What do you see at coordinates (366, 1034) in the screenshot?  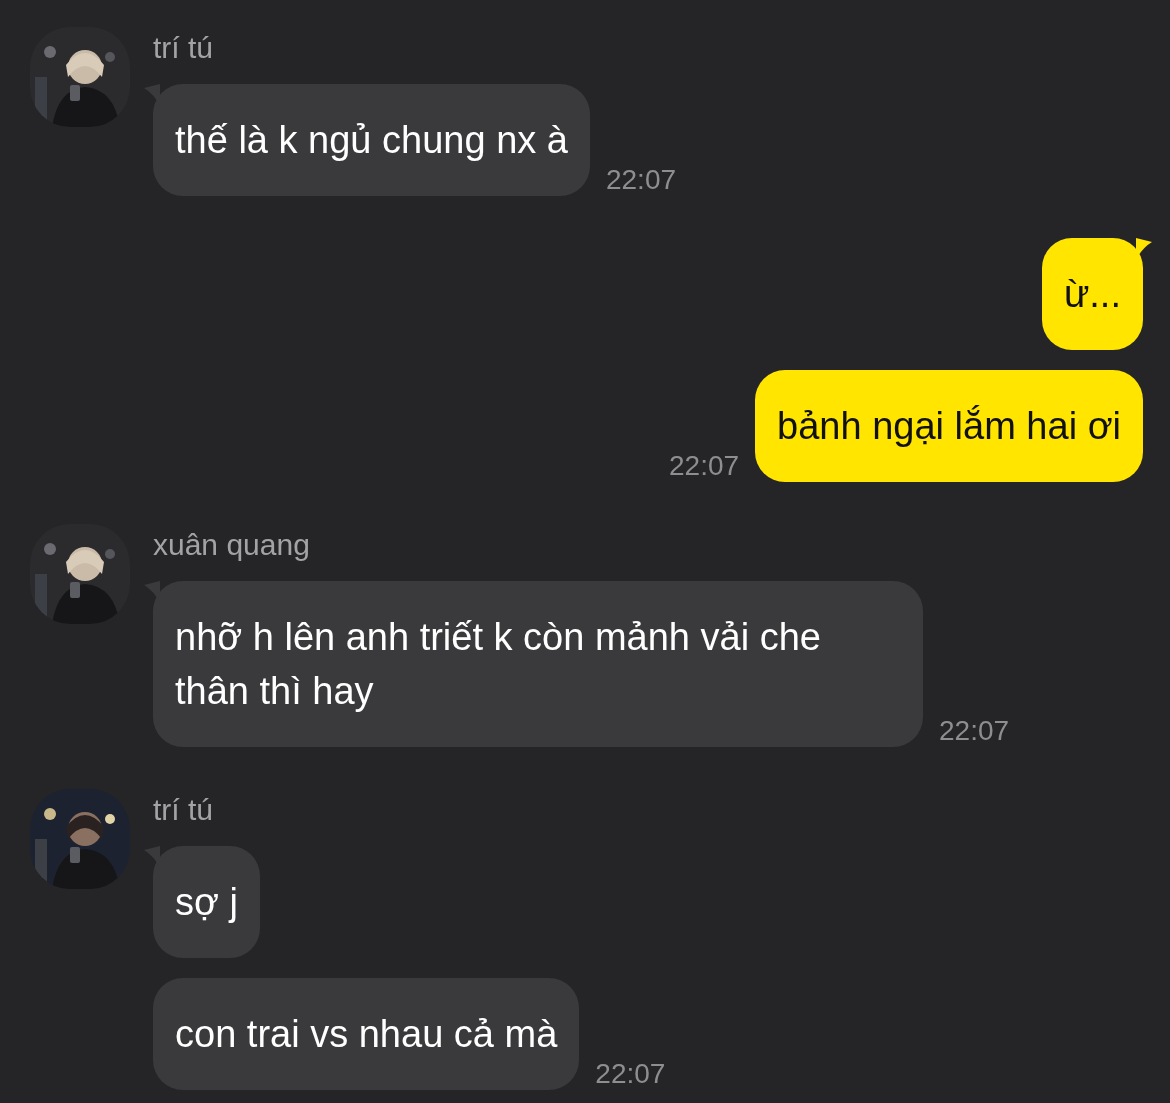 I see `message-bubble: con trai vs nhau cả mà` at bounding box center [366, 1034].